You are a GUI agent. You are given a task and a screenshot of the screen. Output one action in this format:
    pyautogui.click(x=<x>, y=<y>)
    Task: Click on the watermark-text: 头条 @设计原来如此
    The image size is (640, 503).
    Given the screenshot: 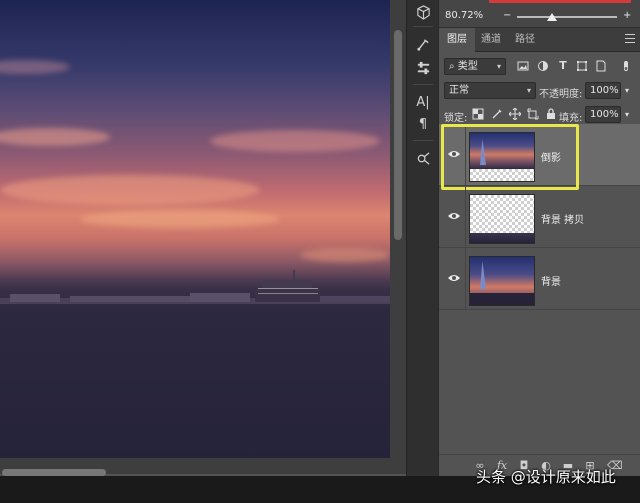 What is the action you would take?
    pyautogui.click(x=546, y=477)
    